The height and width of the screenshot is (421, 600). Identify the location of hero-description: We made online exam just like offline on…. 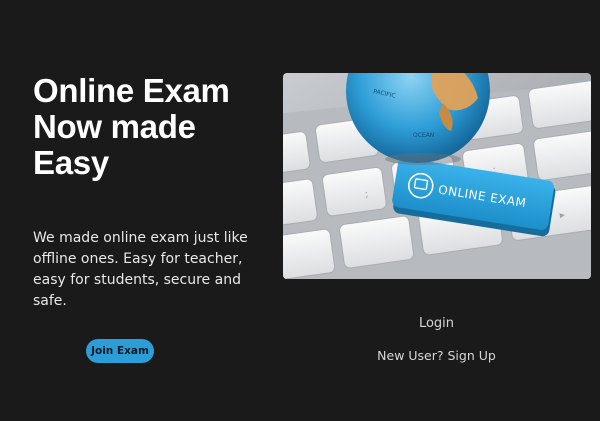
(140, 269).